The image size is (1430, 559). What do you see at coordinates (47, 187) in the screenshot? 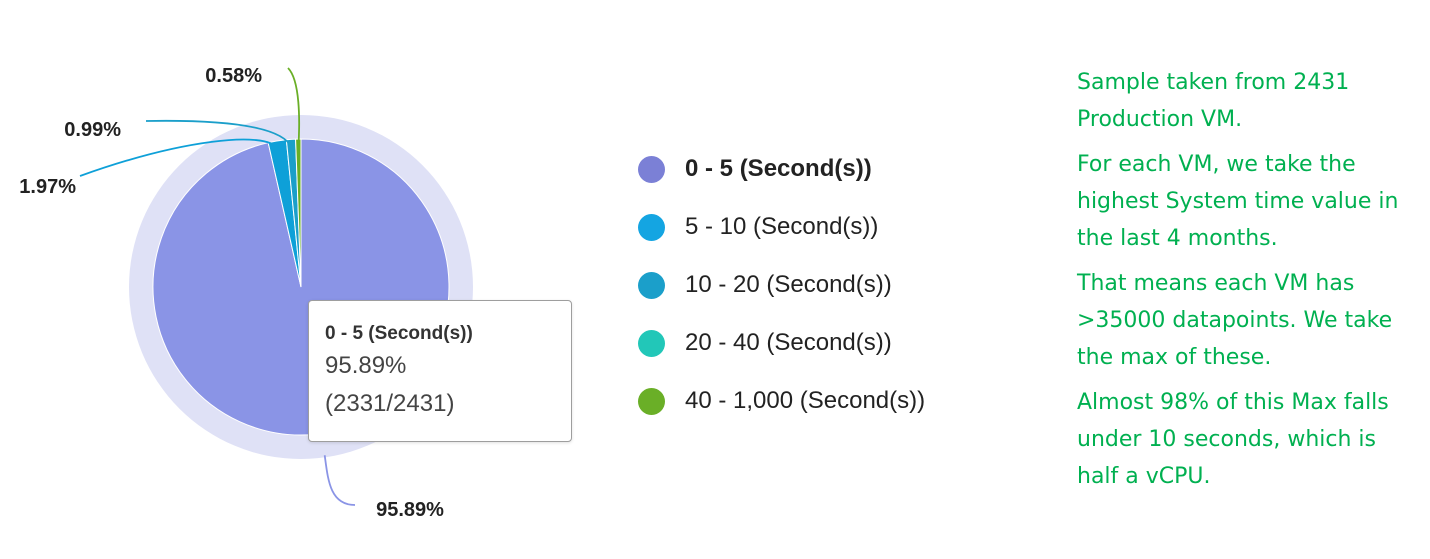
I see `data-label-1: 1.97%` at bounding box center [47, 187].